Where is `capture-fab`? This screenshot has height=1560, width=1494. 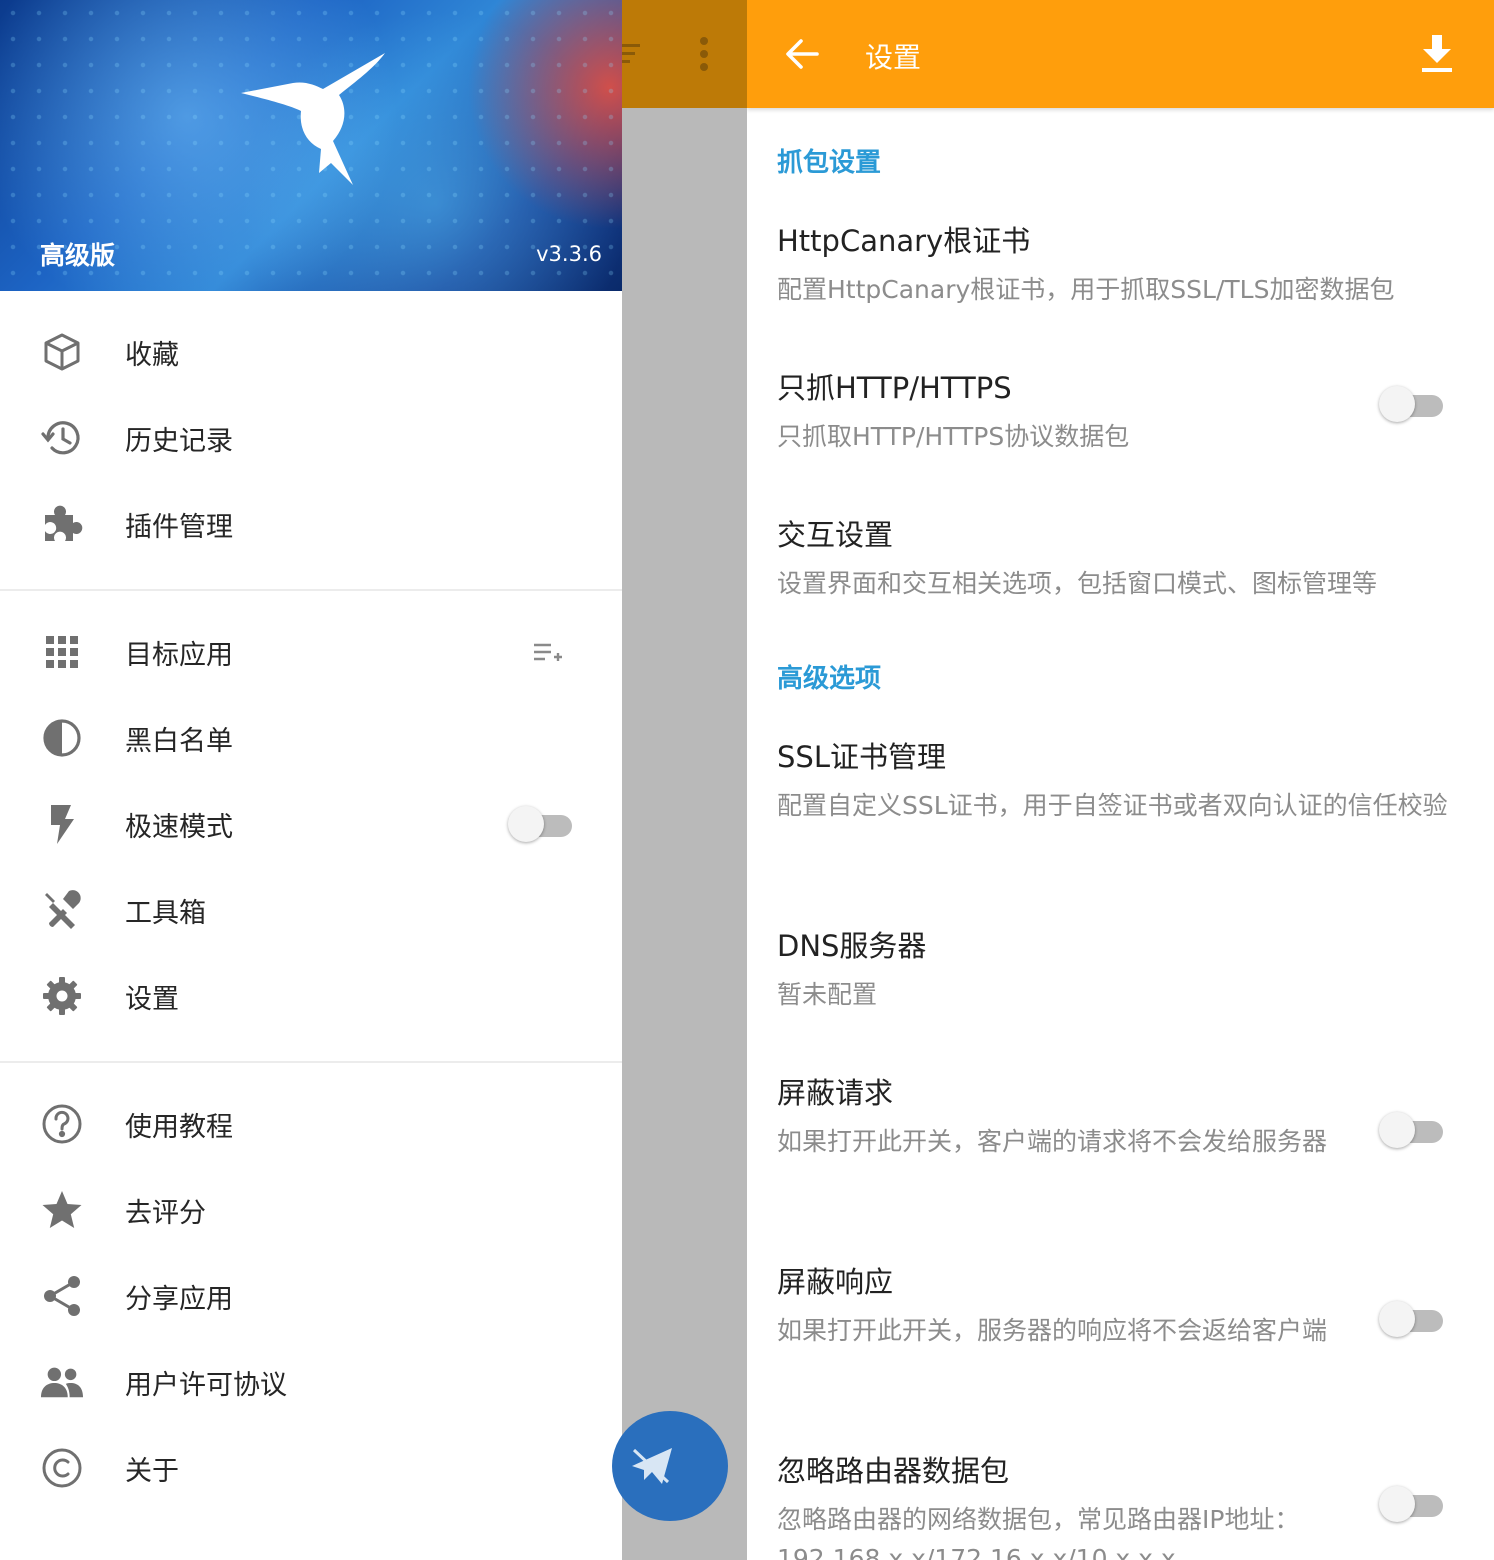 capture-fab is located at coordinates (670, 1466).